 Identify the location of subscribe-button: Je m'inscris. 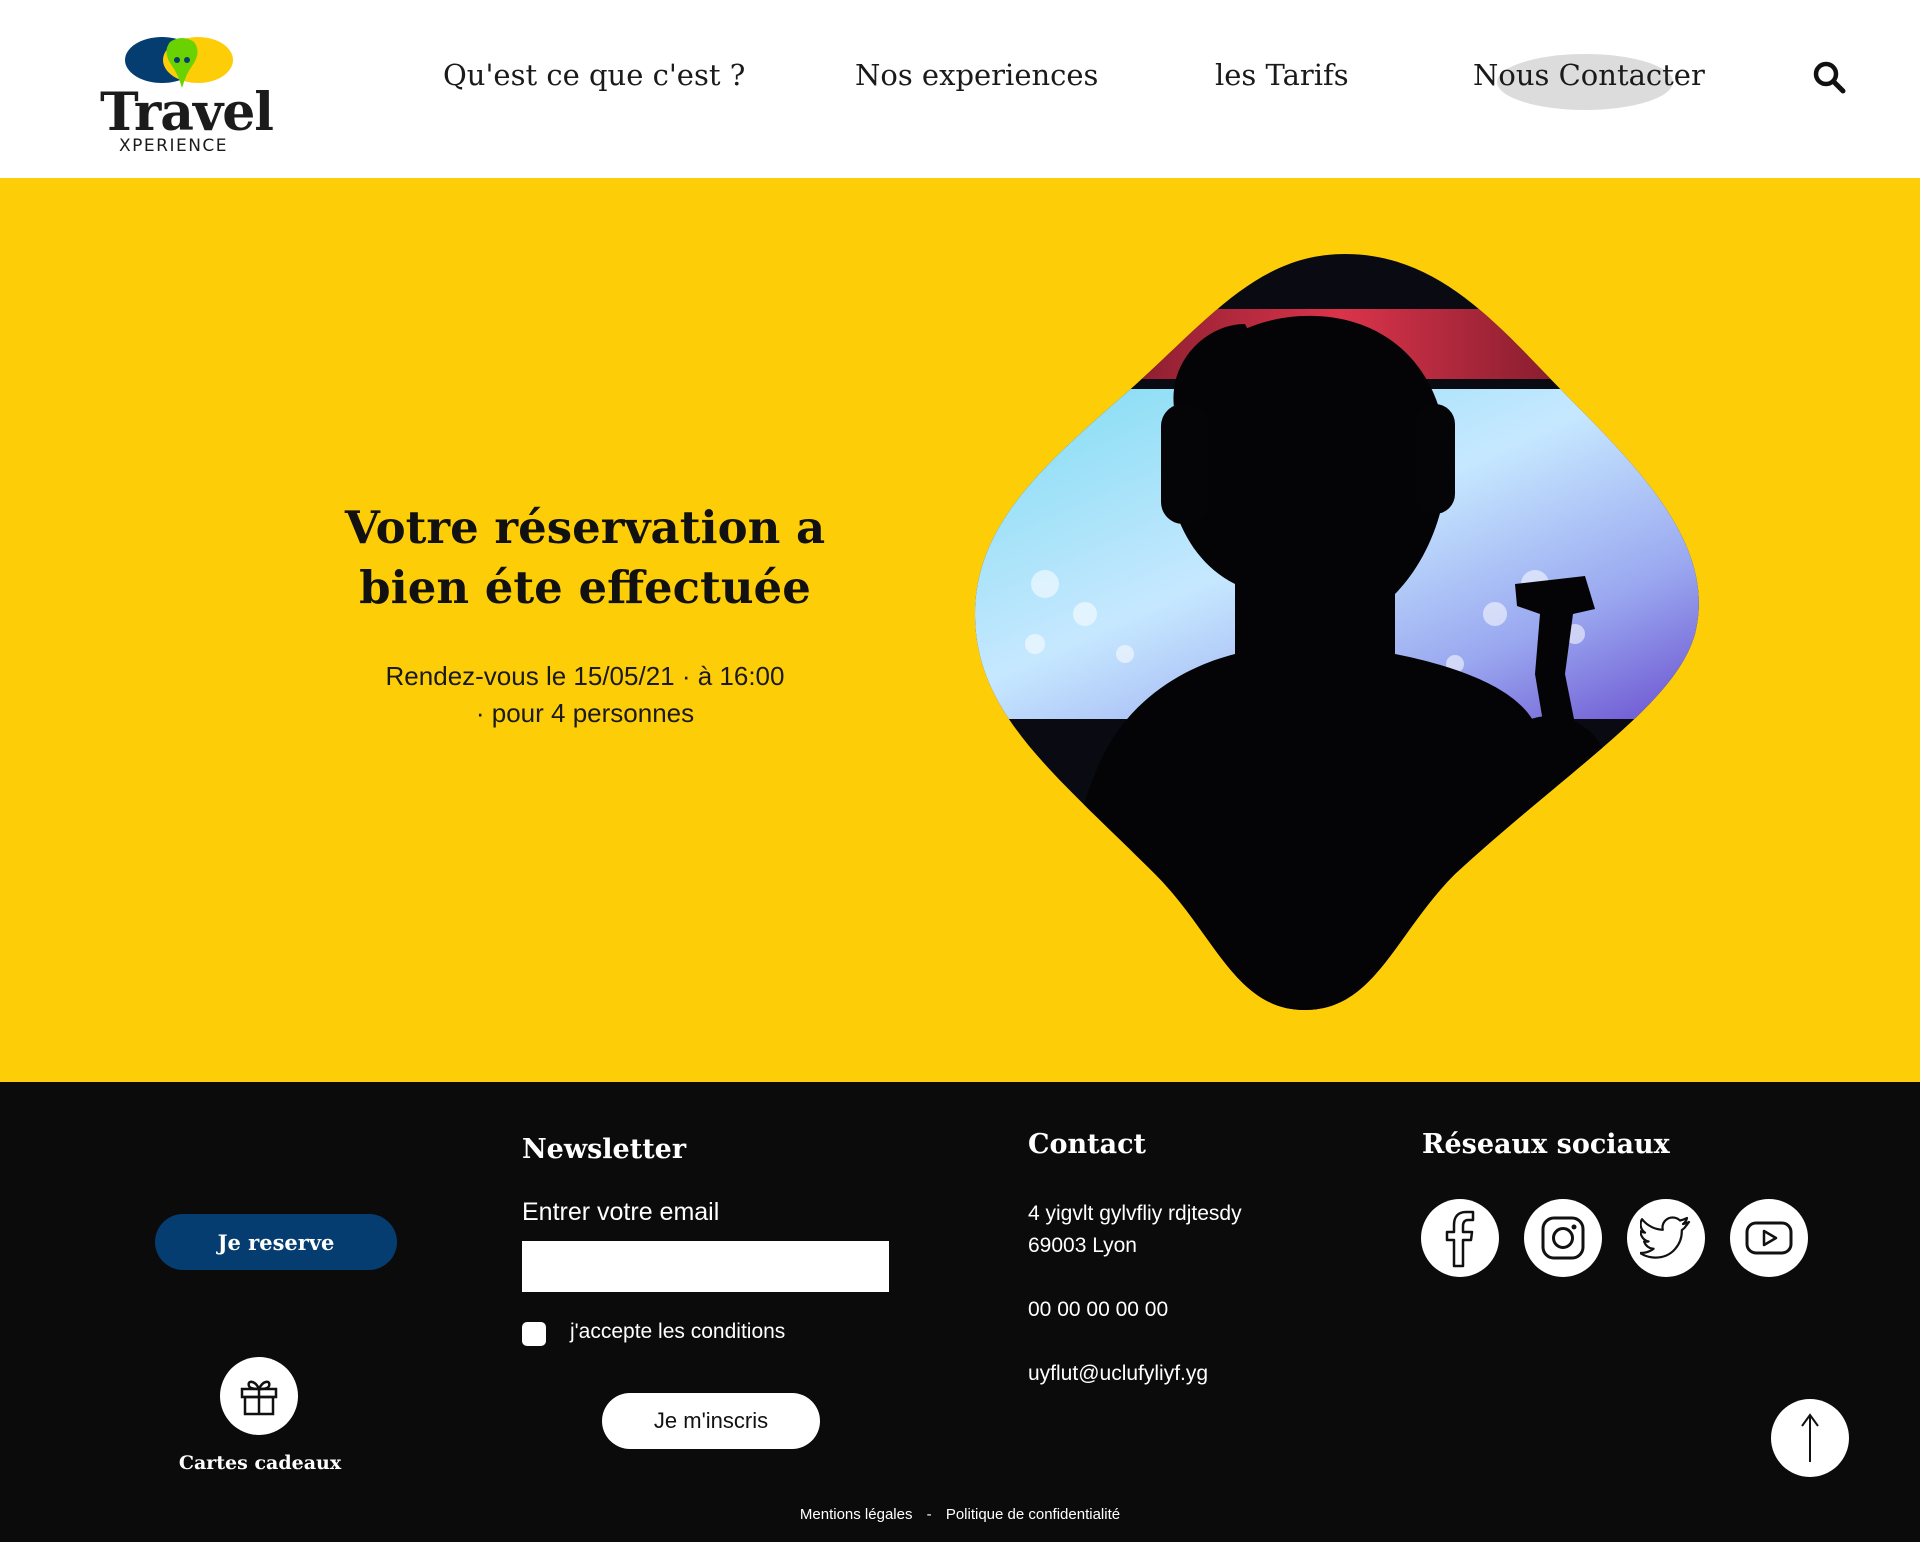
(711, 1421).